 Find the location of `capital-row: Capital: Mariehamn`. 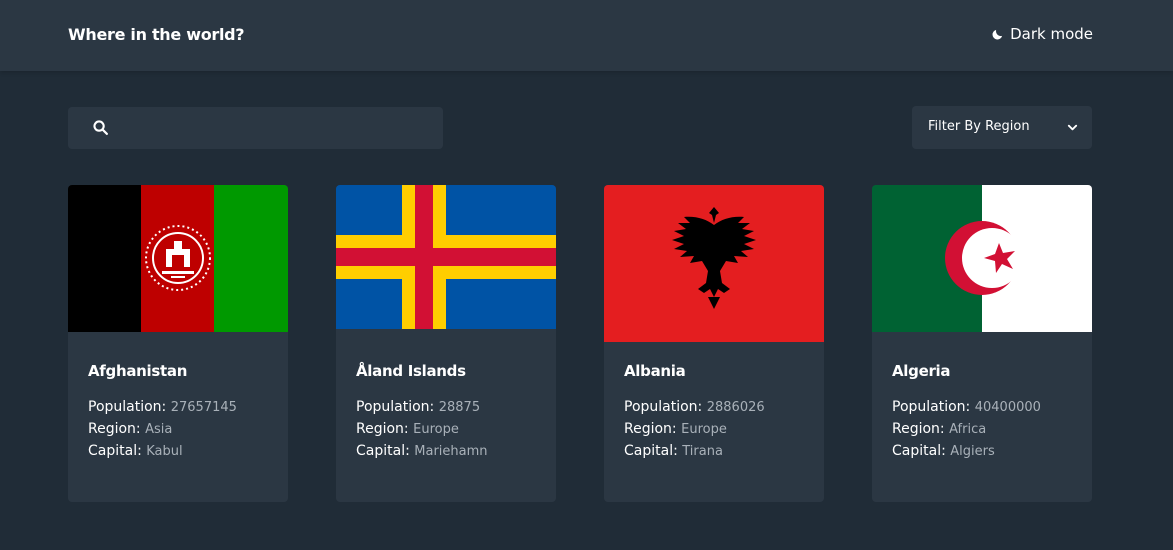

capital-row: Capital: Mariehamn is located at coordinates (422, 451).